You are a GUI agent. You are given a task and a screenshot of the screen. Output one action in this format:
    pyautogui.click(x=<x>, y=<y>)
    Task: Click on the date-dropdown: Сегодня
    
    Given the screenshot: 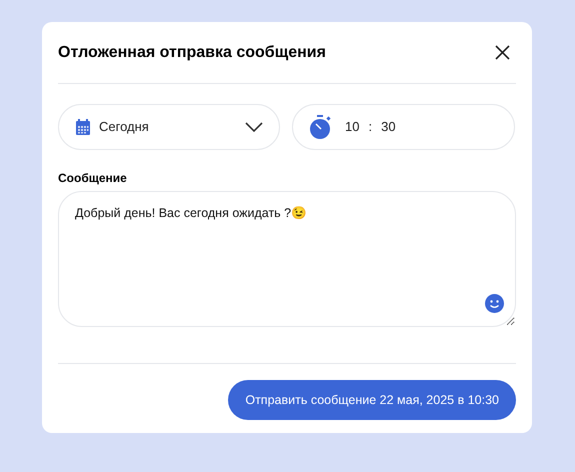 What is the action you would take?
    pyautogui.click(x=169, y=127)
    